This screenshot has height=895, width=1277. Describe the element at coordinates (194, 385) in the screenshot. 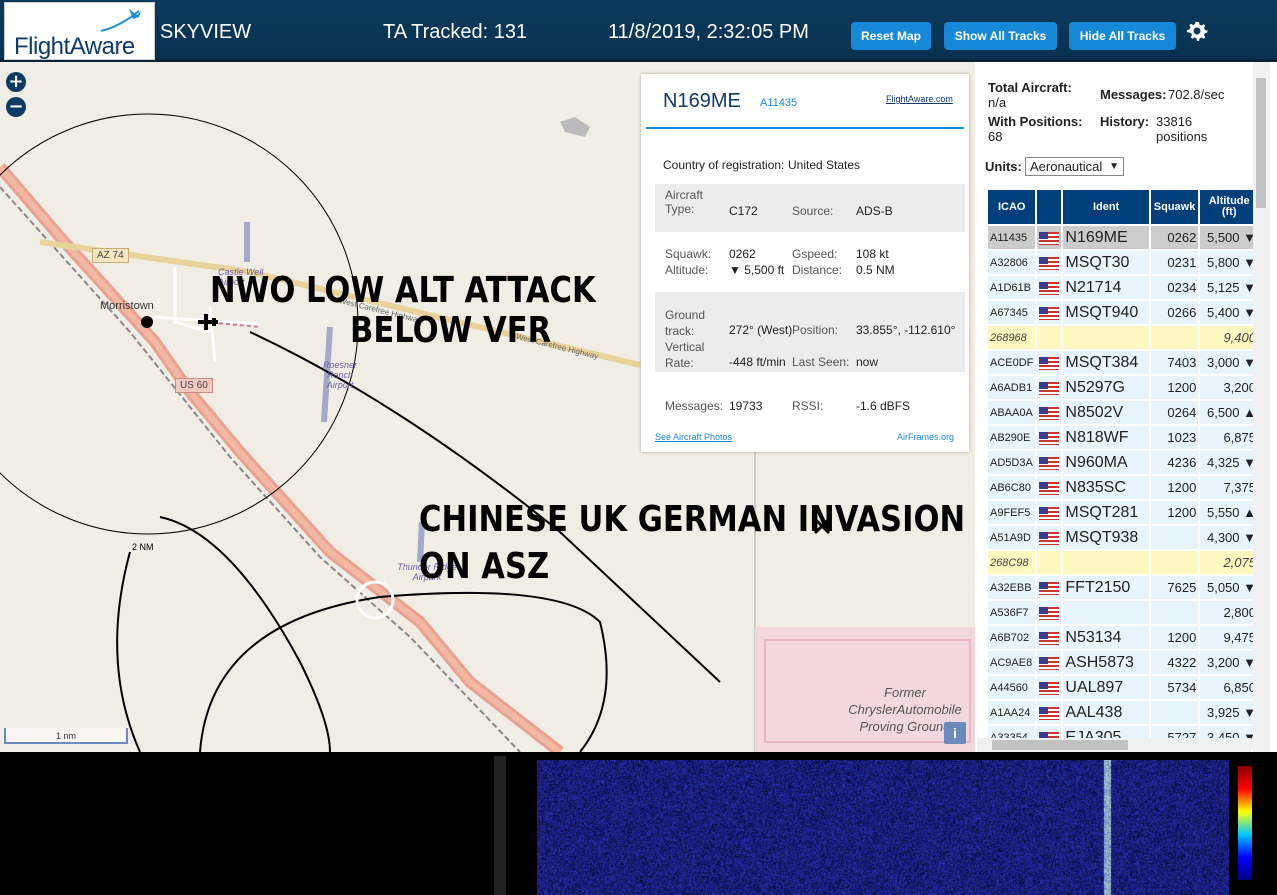

I see `us60-shield: US 60` at that location.